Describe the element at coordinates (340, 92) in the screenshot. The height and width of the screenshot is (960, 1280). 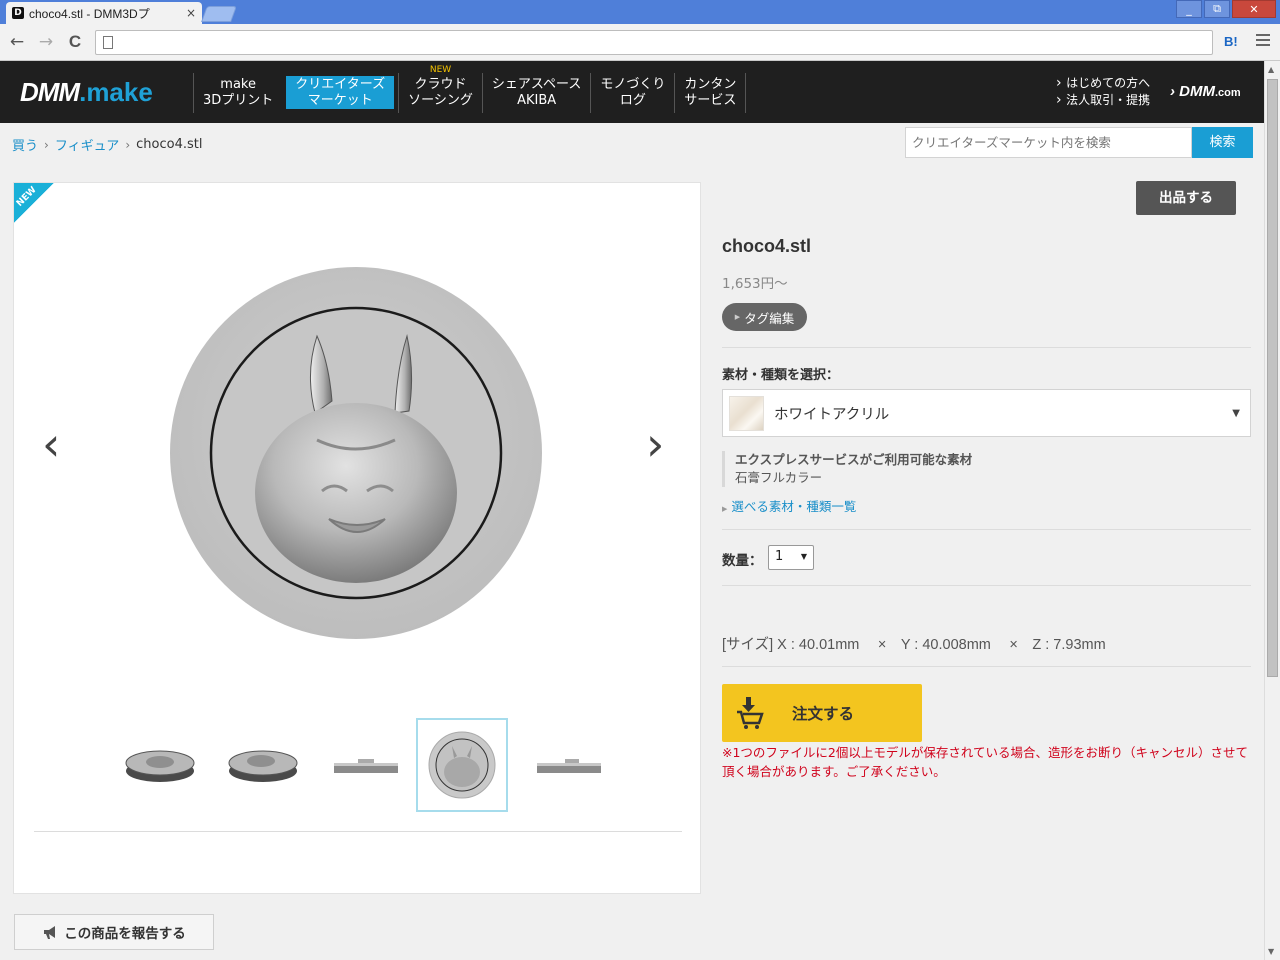
I see `nav-creators-market: クリエイターズ マーケット` at that location.